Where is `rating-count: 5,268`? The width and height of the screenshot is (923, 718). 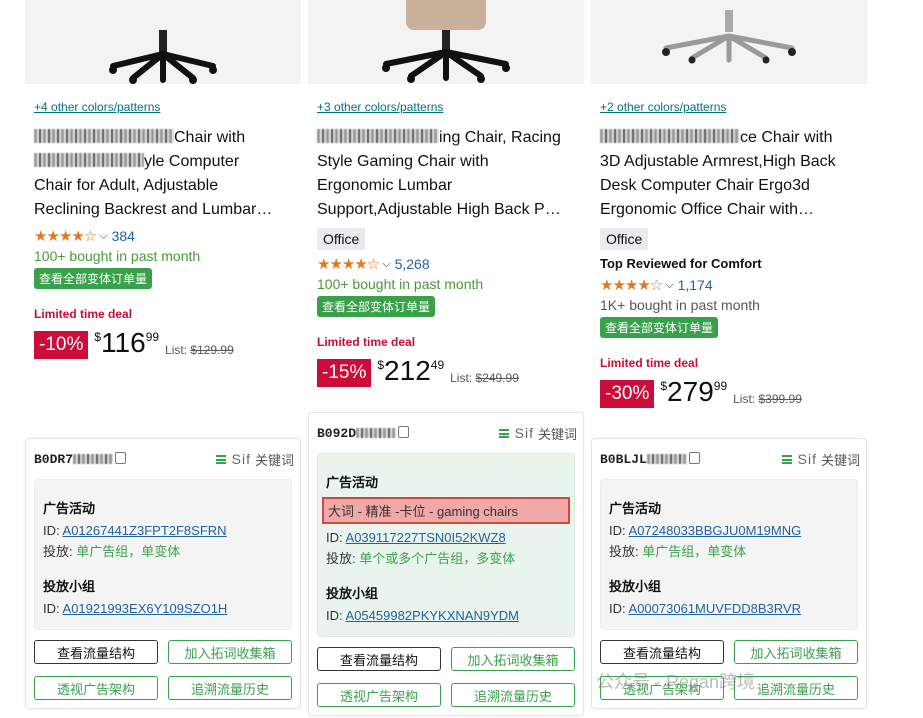
rating-count: 5,268 is located at coordinates (412, 264).